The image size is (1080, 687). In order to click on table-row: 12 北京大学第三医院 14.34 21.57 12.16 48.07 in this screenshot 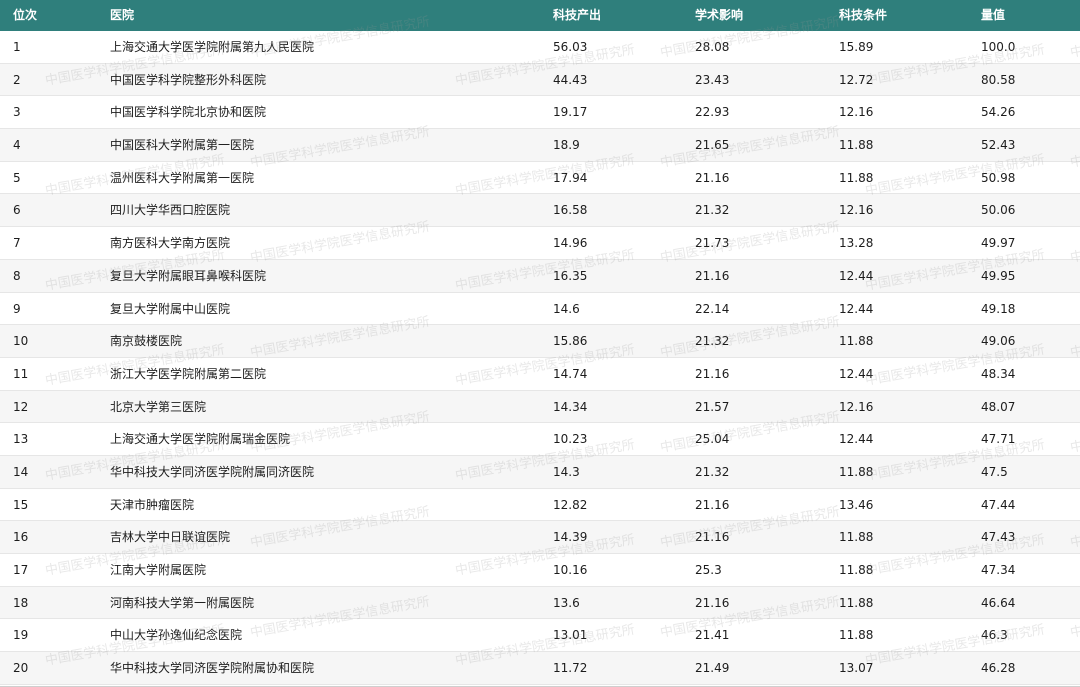, I will do `click(540, 407)`.